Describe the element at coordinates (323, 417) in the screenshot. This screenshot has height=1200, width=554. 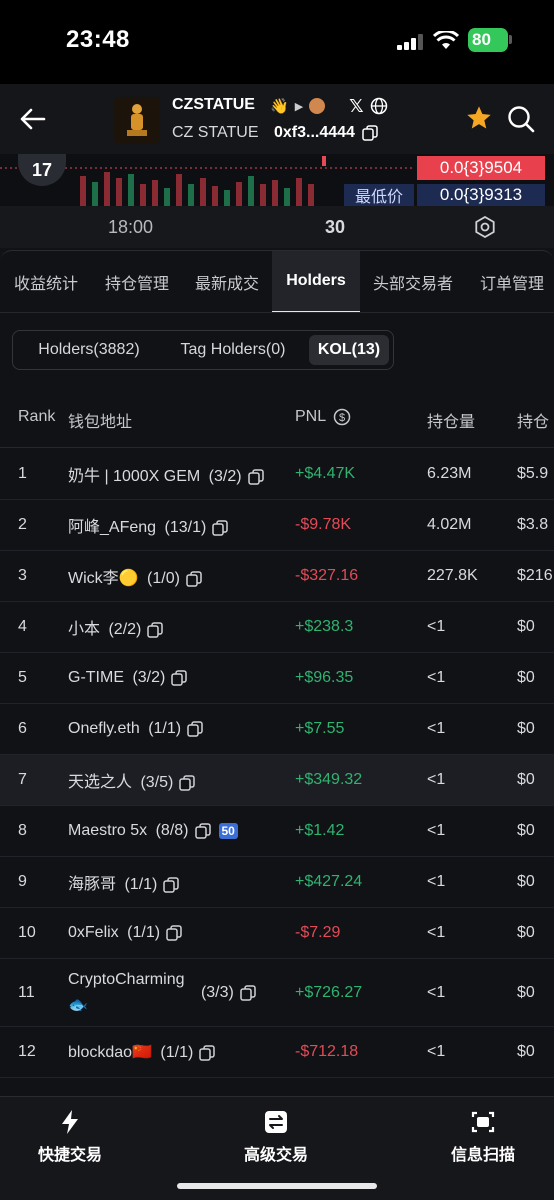
I see `col-pnl: PNL $` at that location.